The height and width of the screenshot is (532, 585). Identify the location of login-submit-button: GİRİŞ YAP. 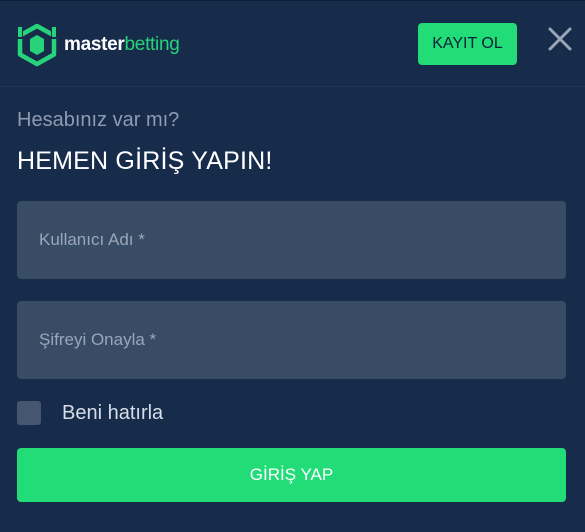
(291, 475).